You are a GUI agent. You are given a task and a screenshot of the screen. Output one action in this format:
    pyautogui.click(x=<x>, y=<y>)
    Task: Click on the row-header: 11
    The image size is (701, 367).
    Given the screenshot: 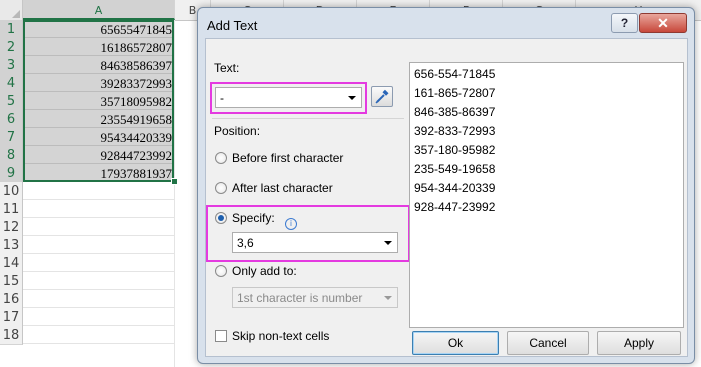 What is the action you would take?
    pyautogui.click(x=11, y=209)
    